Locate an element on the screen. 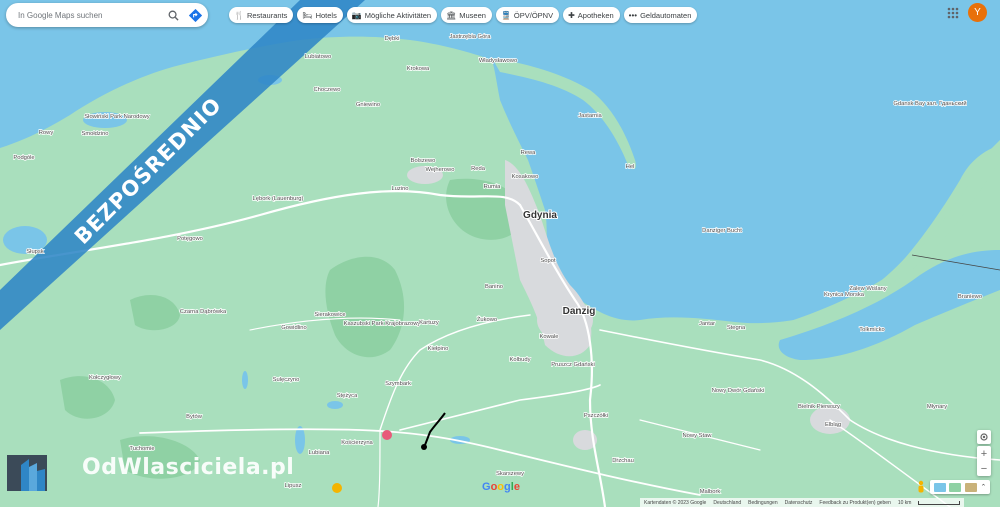 The image size is (1000, 507). place-label: Lubiatowo is located at coordinates (318, 56).